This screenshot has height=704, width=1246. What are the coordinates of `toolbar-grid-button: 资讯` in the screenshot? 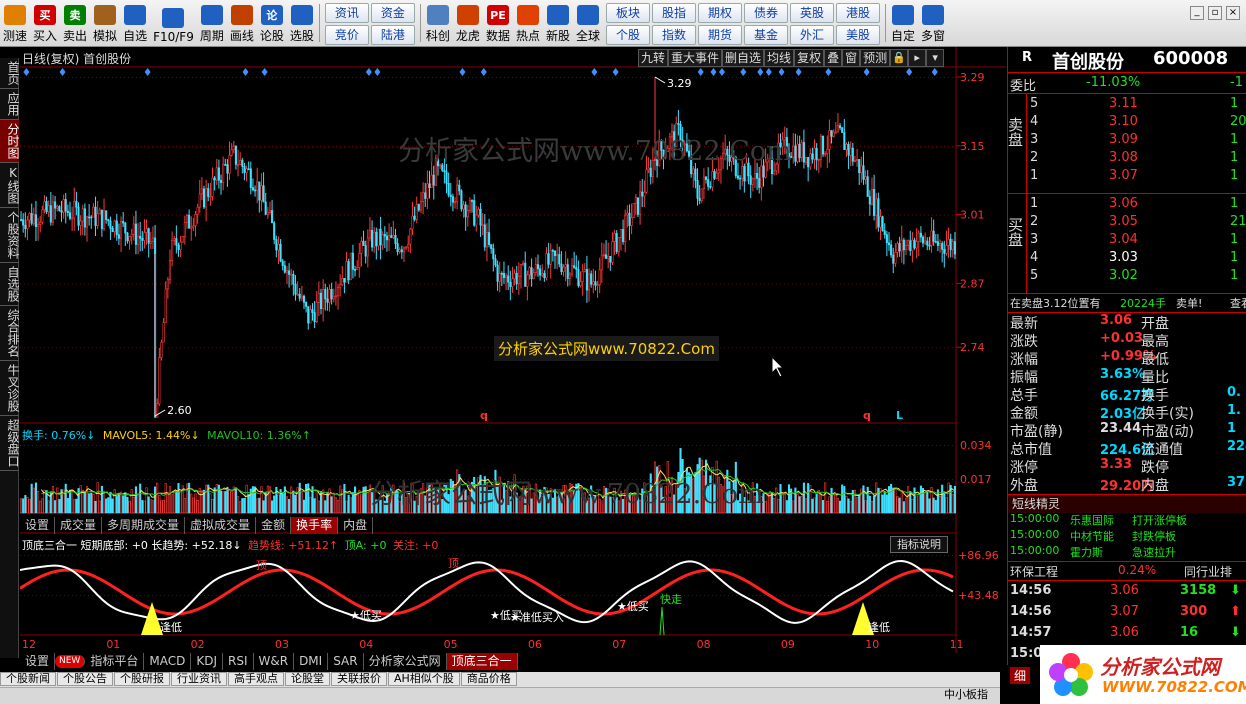 It's located at (346, 13).